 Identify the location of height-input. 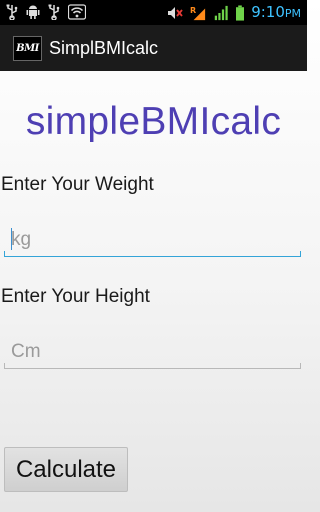
(152, 352).